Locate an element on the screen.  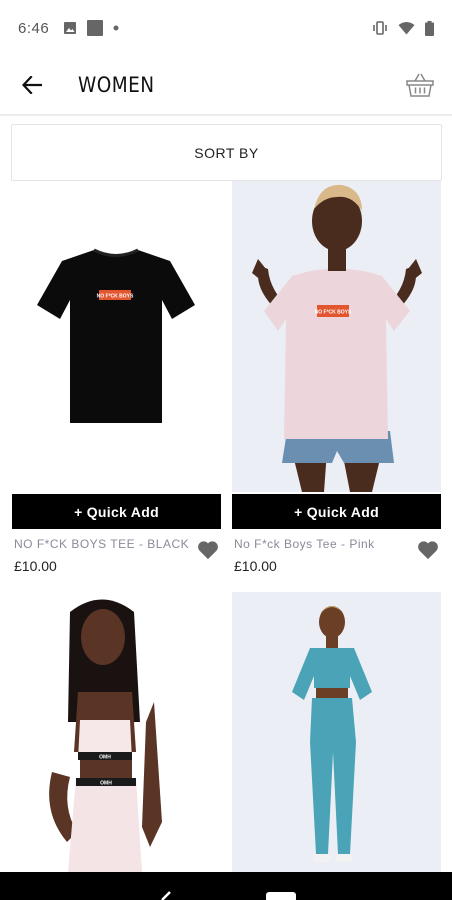
product-image is located at coordinates (336, 732).